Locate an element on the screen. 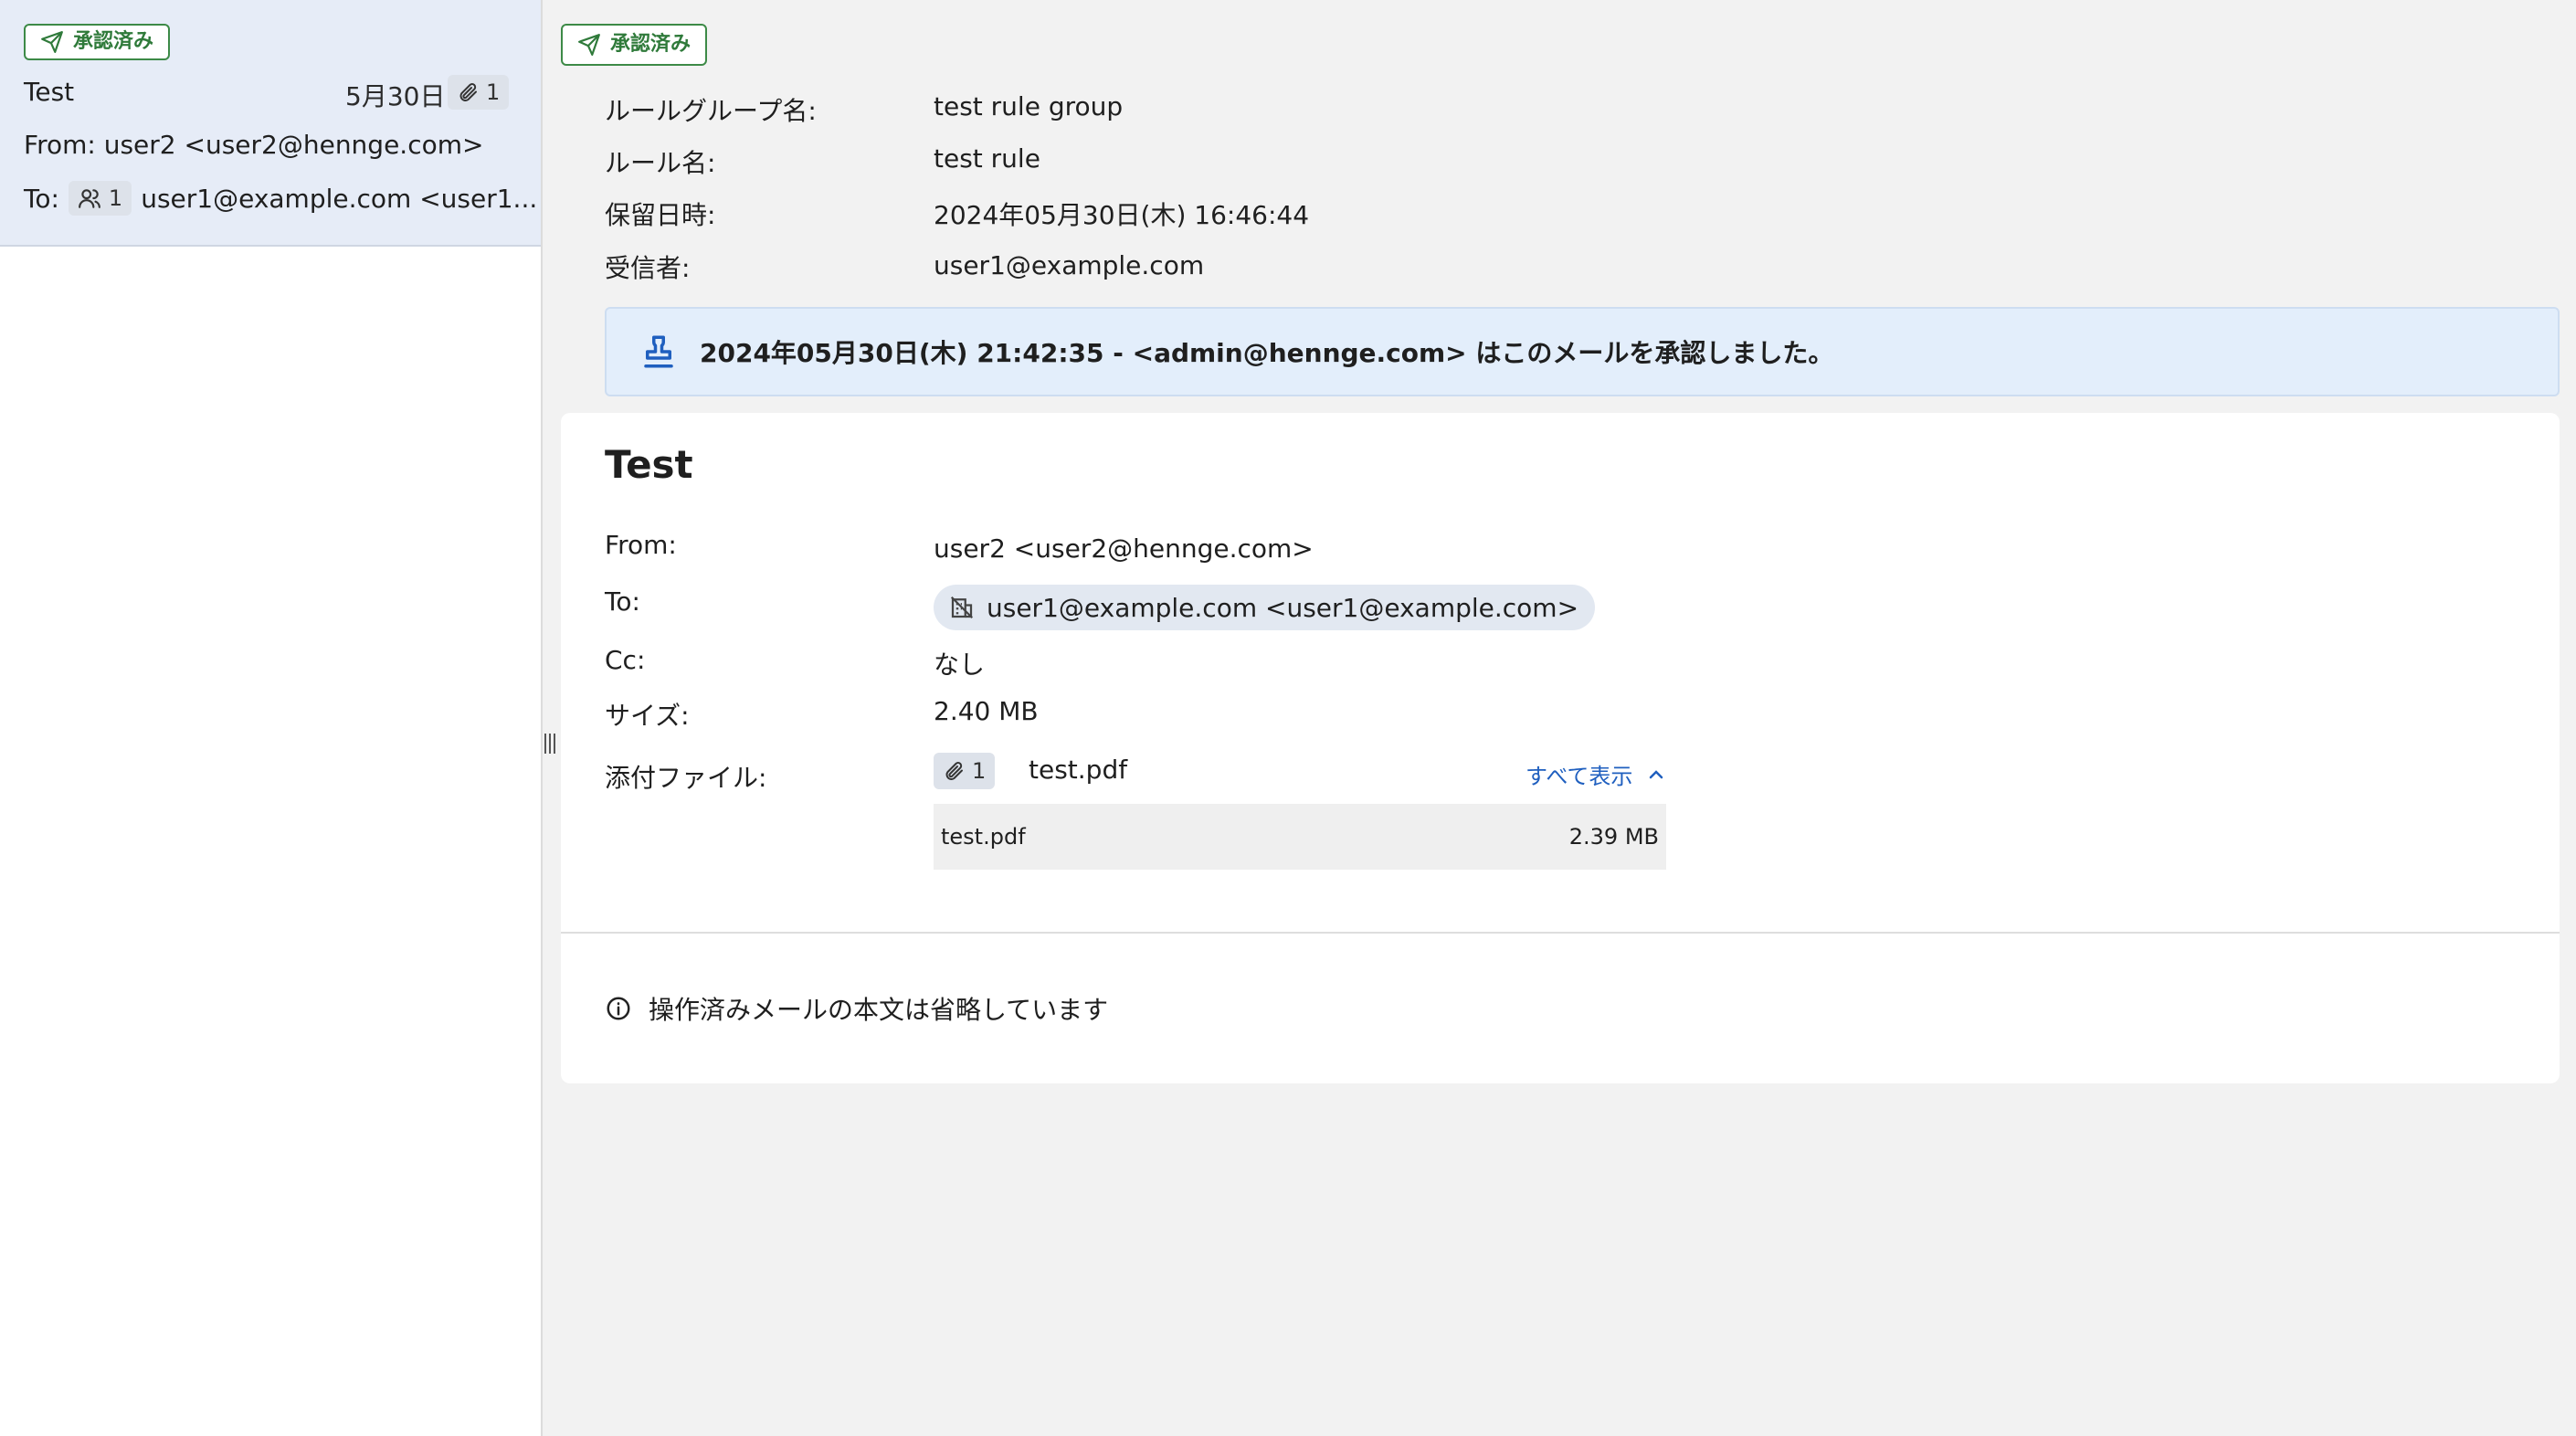 This screenshot has height=1436, width=2576. recipient-pill: user1@example.com <user1@example.com> is located at coordinates (1265, 607).